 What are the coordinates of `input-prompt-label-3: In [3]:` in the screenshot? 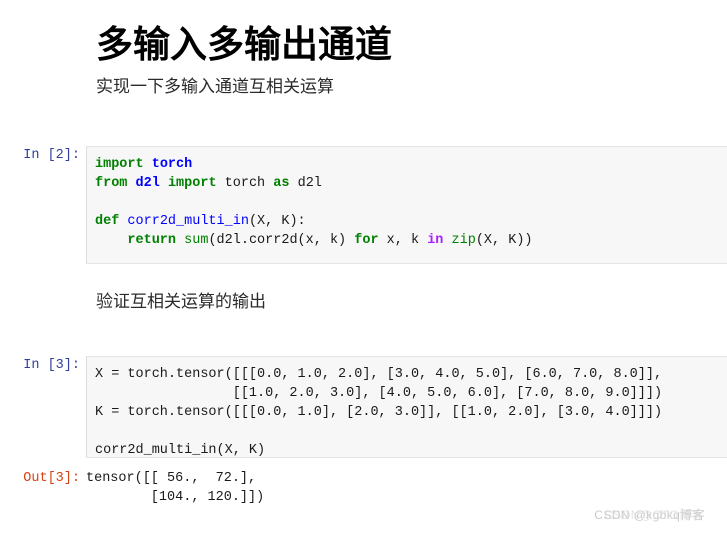 It's located at (51, 365).